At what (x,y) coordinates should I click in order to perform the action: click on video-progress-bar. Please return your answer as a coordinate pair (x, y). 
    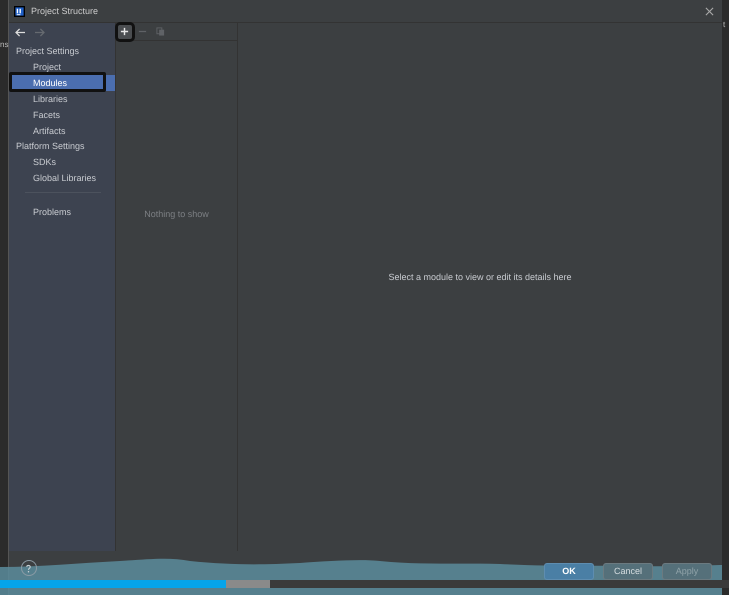
    Looking at the image, I should click on (364, 584).